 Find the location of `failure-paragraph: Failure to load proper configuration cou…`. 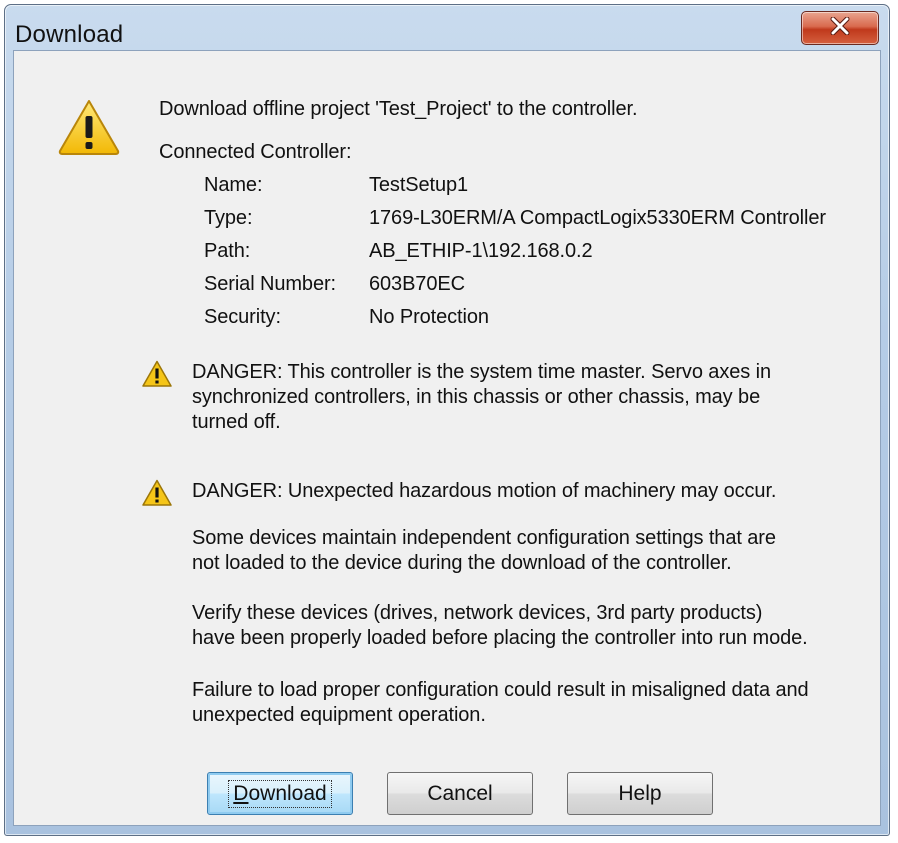

failure-paragraph: Failure to load proper configuration cou… is located at coordinates (500, 703).